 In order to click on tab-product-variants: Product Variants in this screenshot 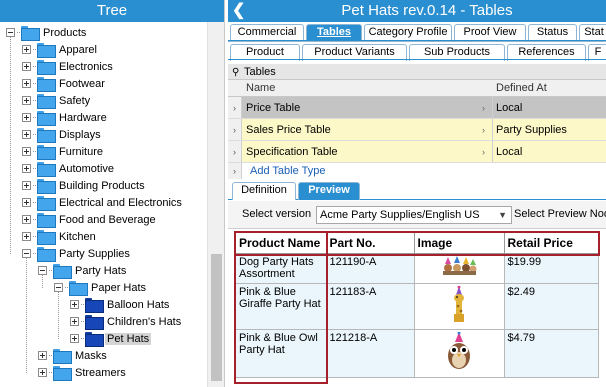, I will do `click(354, 52)`.